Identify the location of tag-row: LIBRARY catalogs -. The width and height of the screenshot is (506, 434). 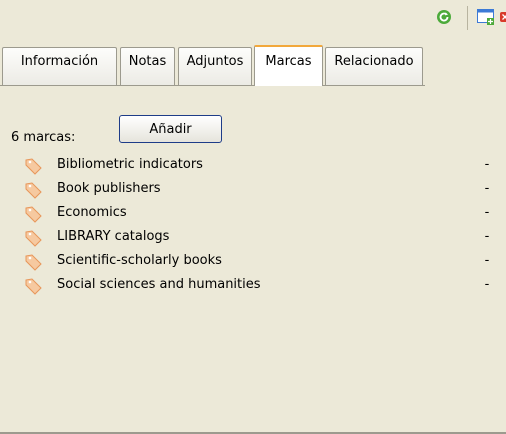
(260, 239).